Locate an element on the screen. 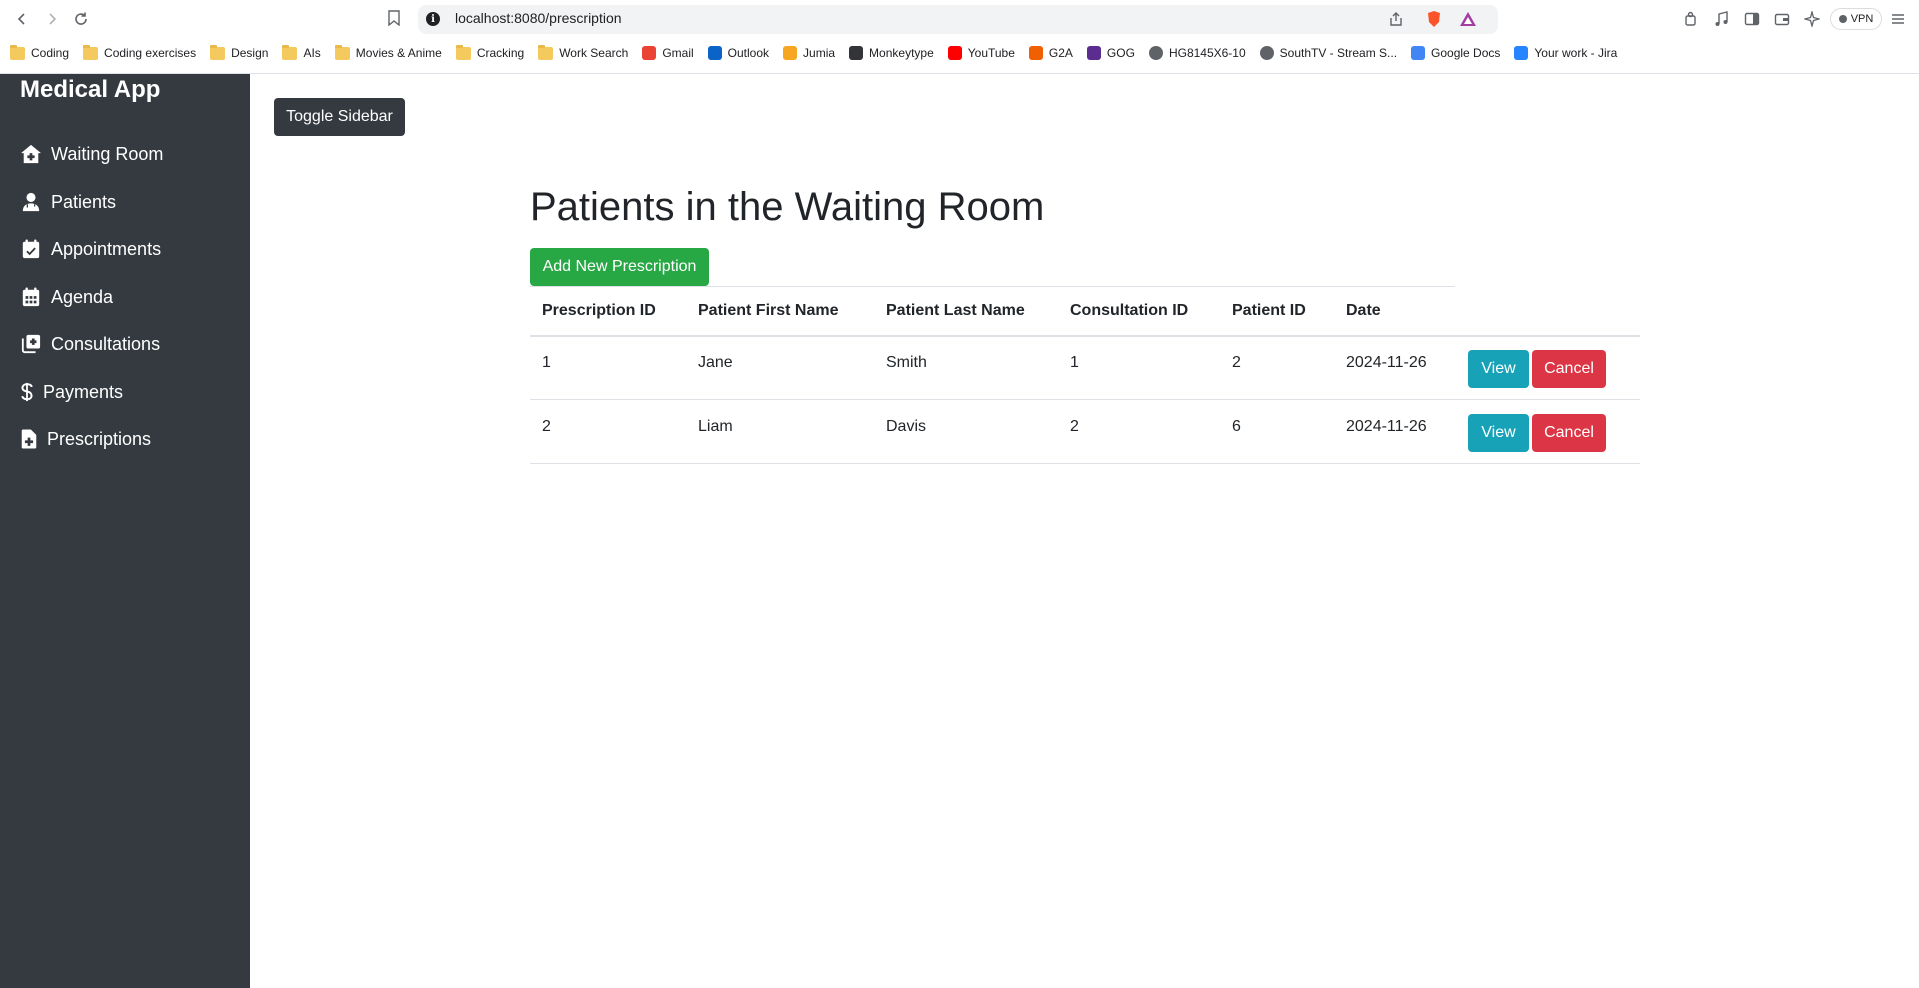 This screenshot has width=1919, height=988. bookmark-item: YouTube is located at coordinates (981, 53).